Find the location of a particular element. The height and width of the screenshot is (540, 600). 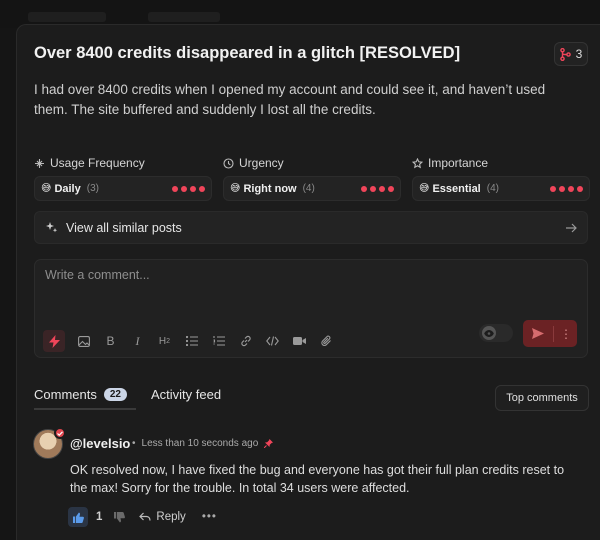

comment-time: Less than 10 seconds ago is located at coordinates (200, 443).